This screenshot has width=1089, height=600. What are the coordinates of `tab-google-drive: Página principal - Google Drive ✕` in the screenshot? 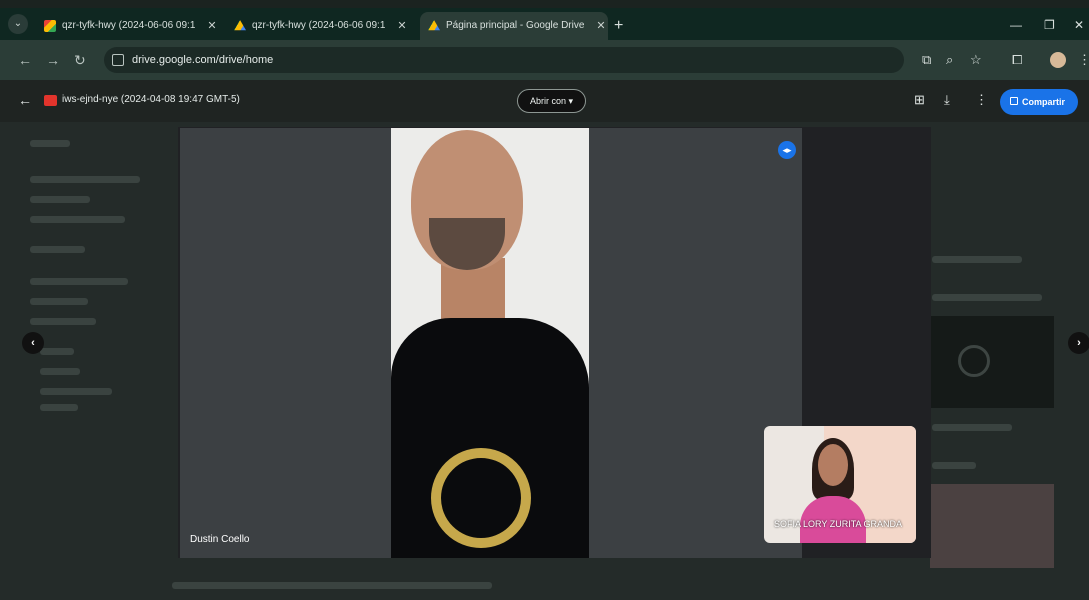 It's located at (514, 26).